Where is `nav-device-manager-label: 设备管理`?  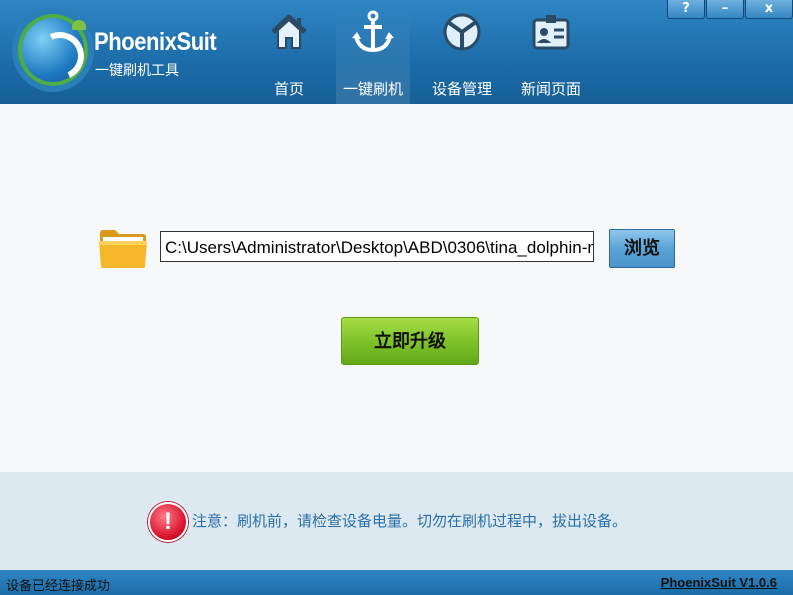 nav-device-manager-label: 设备管理 is located at coordinates (461, 89).